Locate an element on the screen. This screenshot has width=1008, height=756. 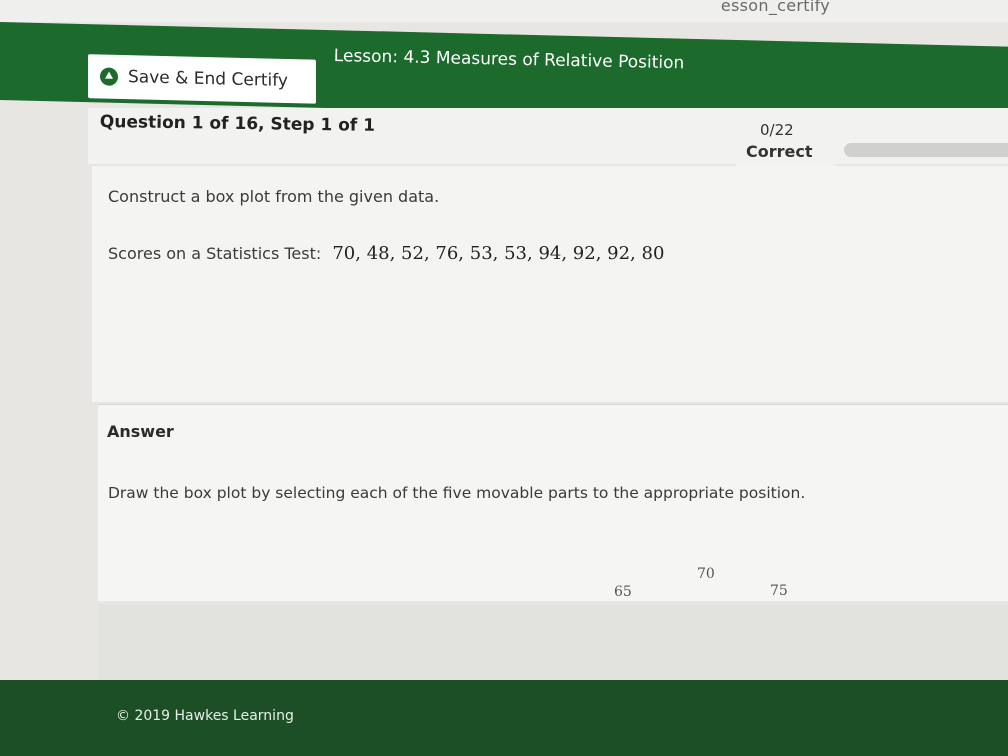
footer-copyright: © 2019 Hawkes Learning is located at coordinates (205, 716).